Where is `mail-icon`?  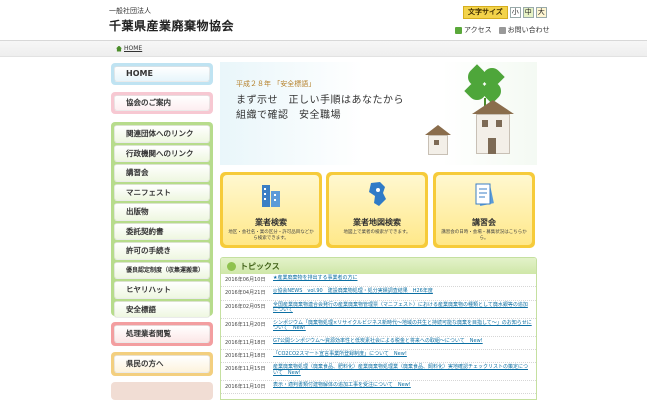
mail-icon is located at coordinates (502, 30).